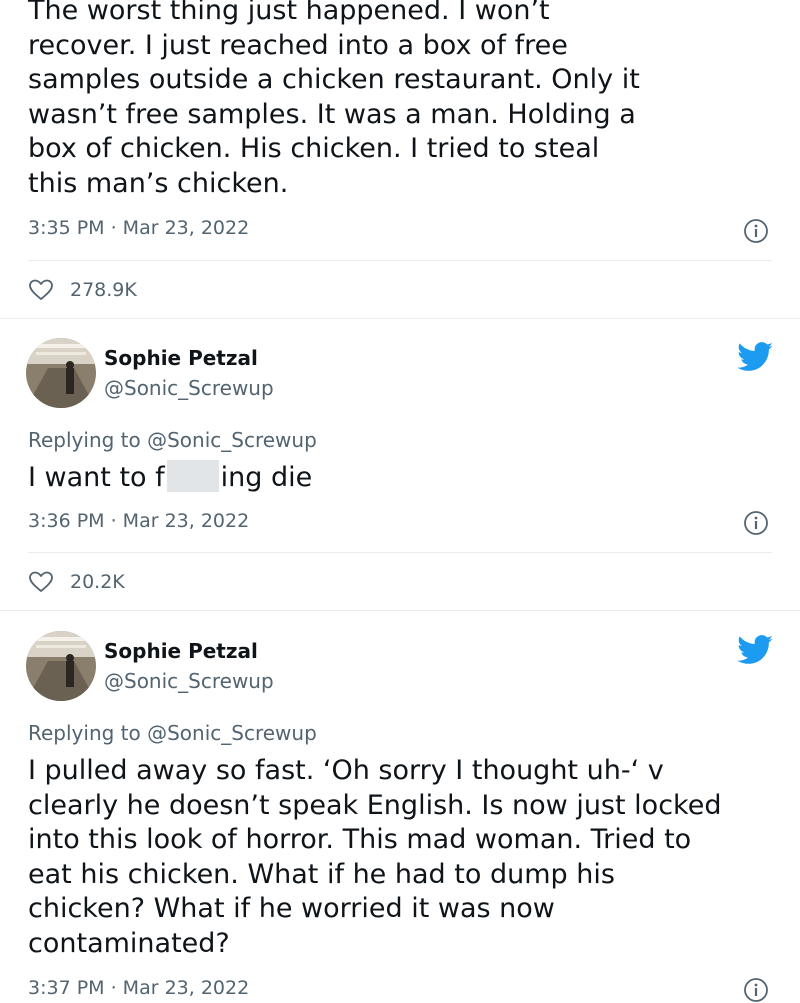  I want to click on censor-block, so click(192, 476).